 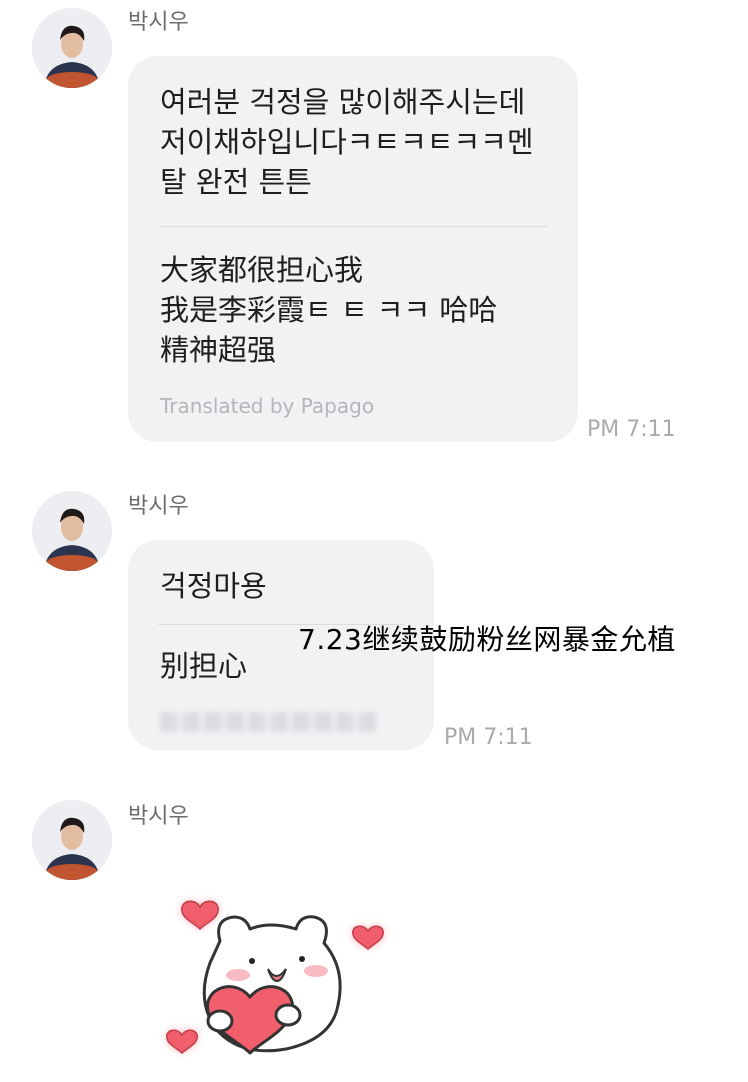 What do you see at coordinates (353, 226) in the screenshot?
I see `translation-divider` at bounding box center [353, 226].